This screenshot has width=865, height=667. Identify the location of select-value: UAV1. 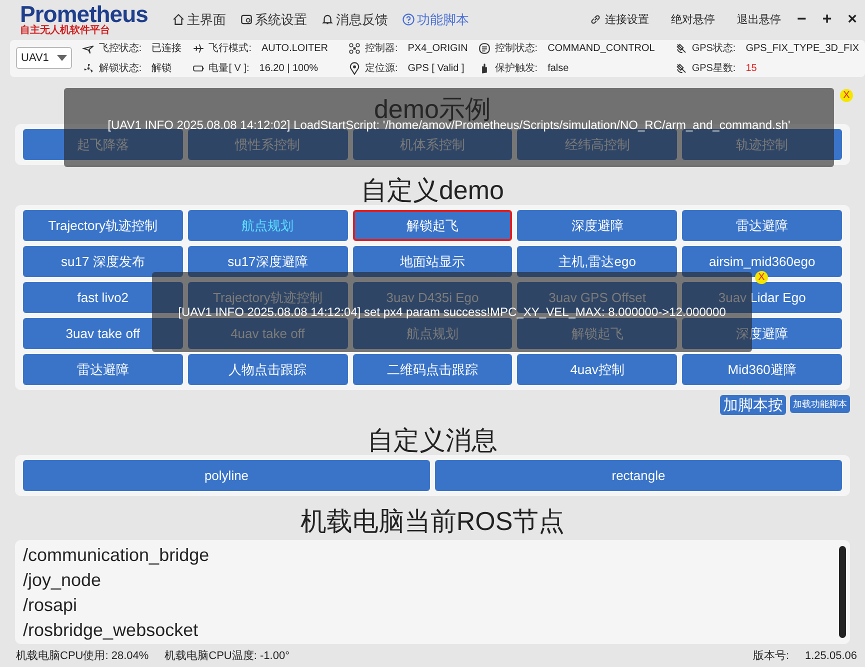
(35, 58).